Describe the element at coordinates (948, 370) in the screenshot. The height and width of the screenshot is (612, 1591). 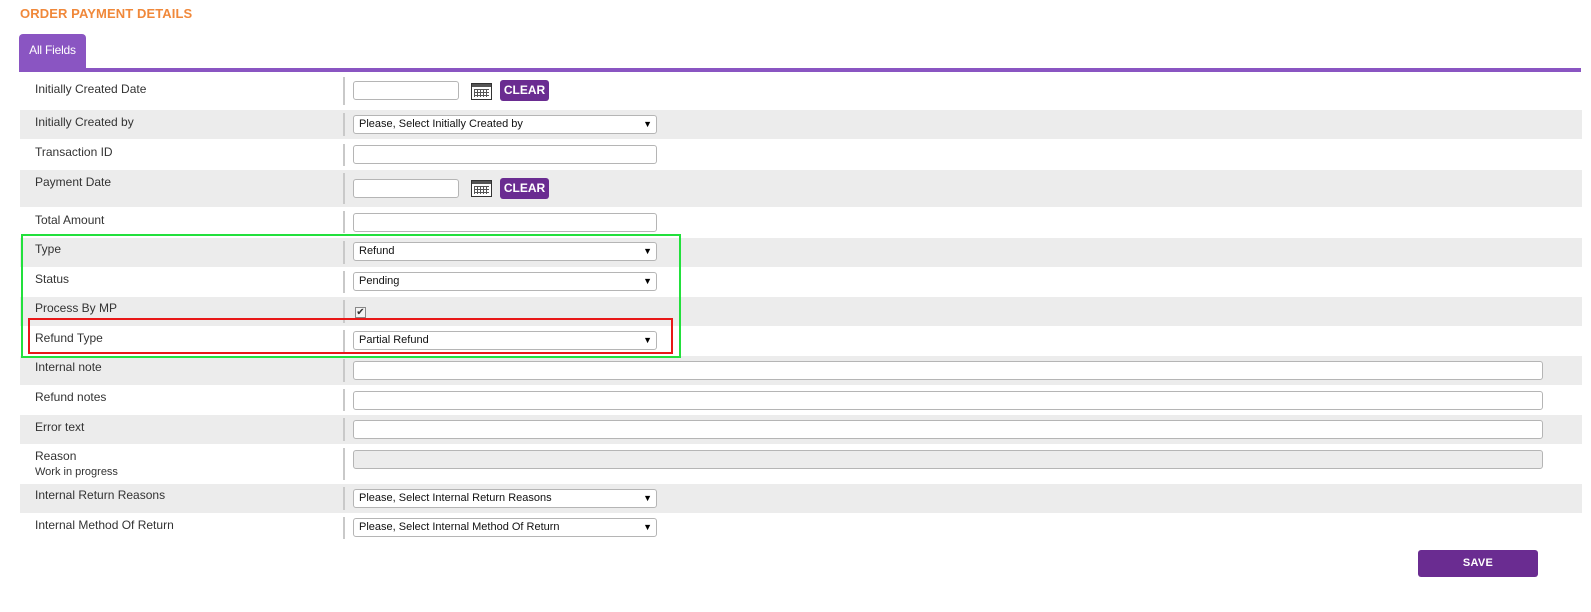
I see `internal-note-input` at that location.